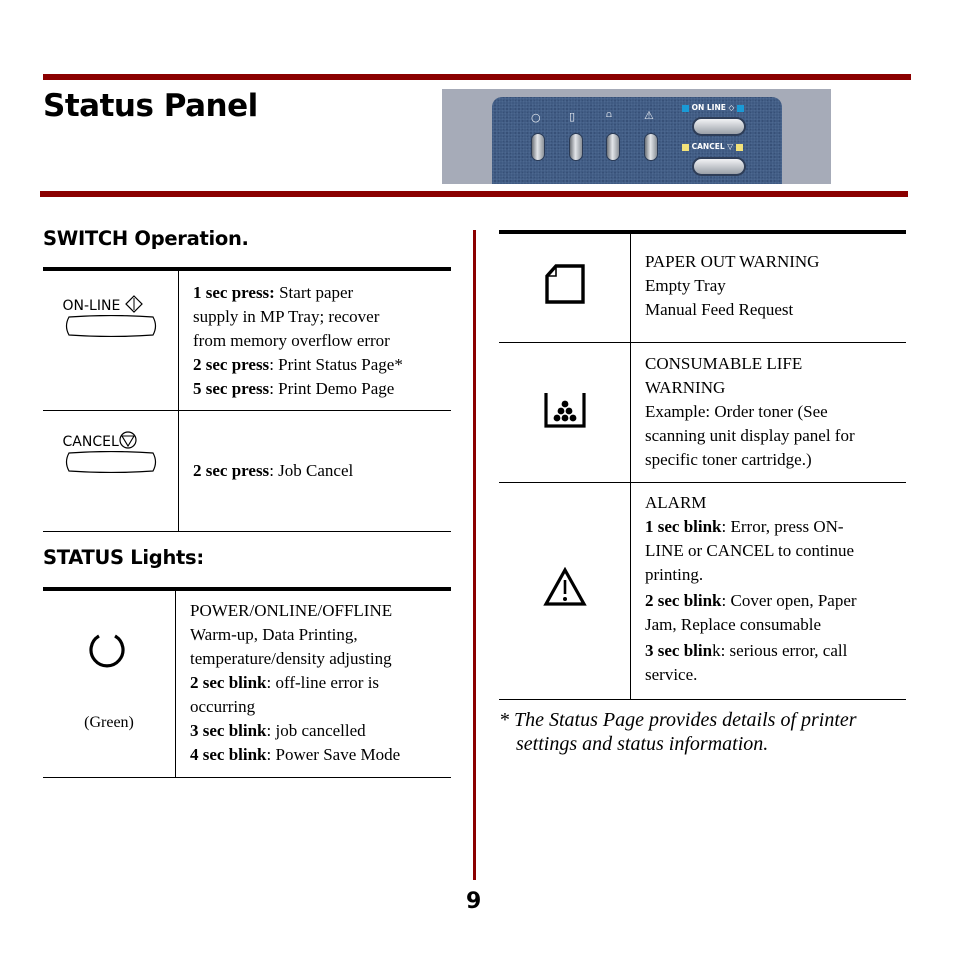 The image size is (954, 954). Describe the element at coordinates (609, 115) in the screenshot. I see `panel-toner-icon: ⩍` at that location.